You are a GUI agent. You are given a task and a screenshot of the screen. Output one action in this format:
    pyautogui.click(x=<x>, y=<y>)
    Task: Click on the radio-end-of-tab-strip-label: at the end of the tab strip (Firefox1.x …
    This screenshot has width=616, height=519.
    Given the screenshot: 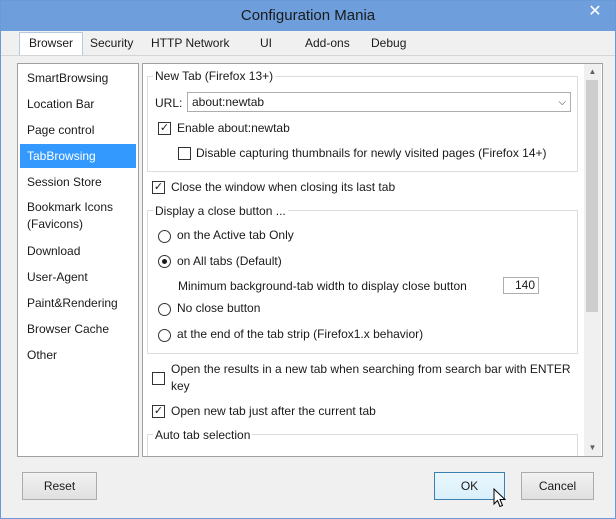 What is the action you would take?
    pyautogui.click(x=300, y=334)
    